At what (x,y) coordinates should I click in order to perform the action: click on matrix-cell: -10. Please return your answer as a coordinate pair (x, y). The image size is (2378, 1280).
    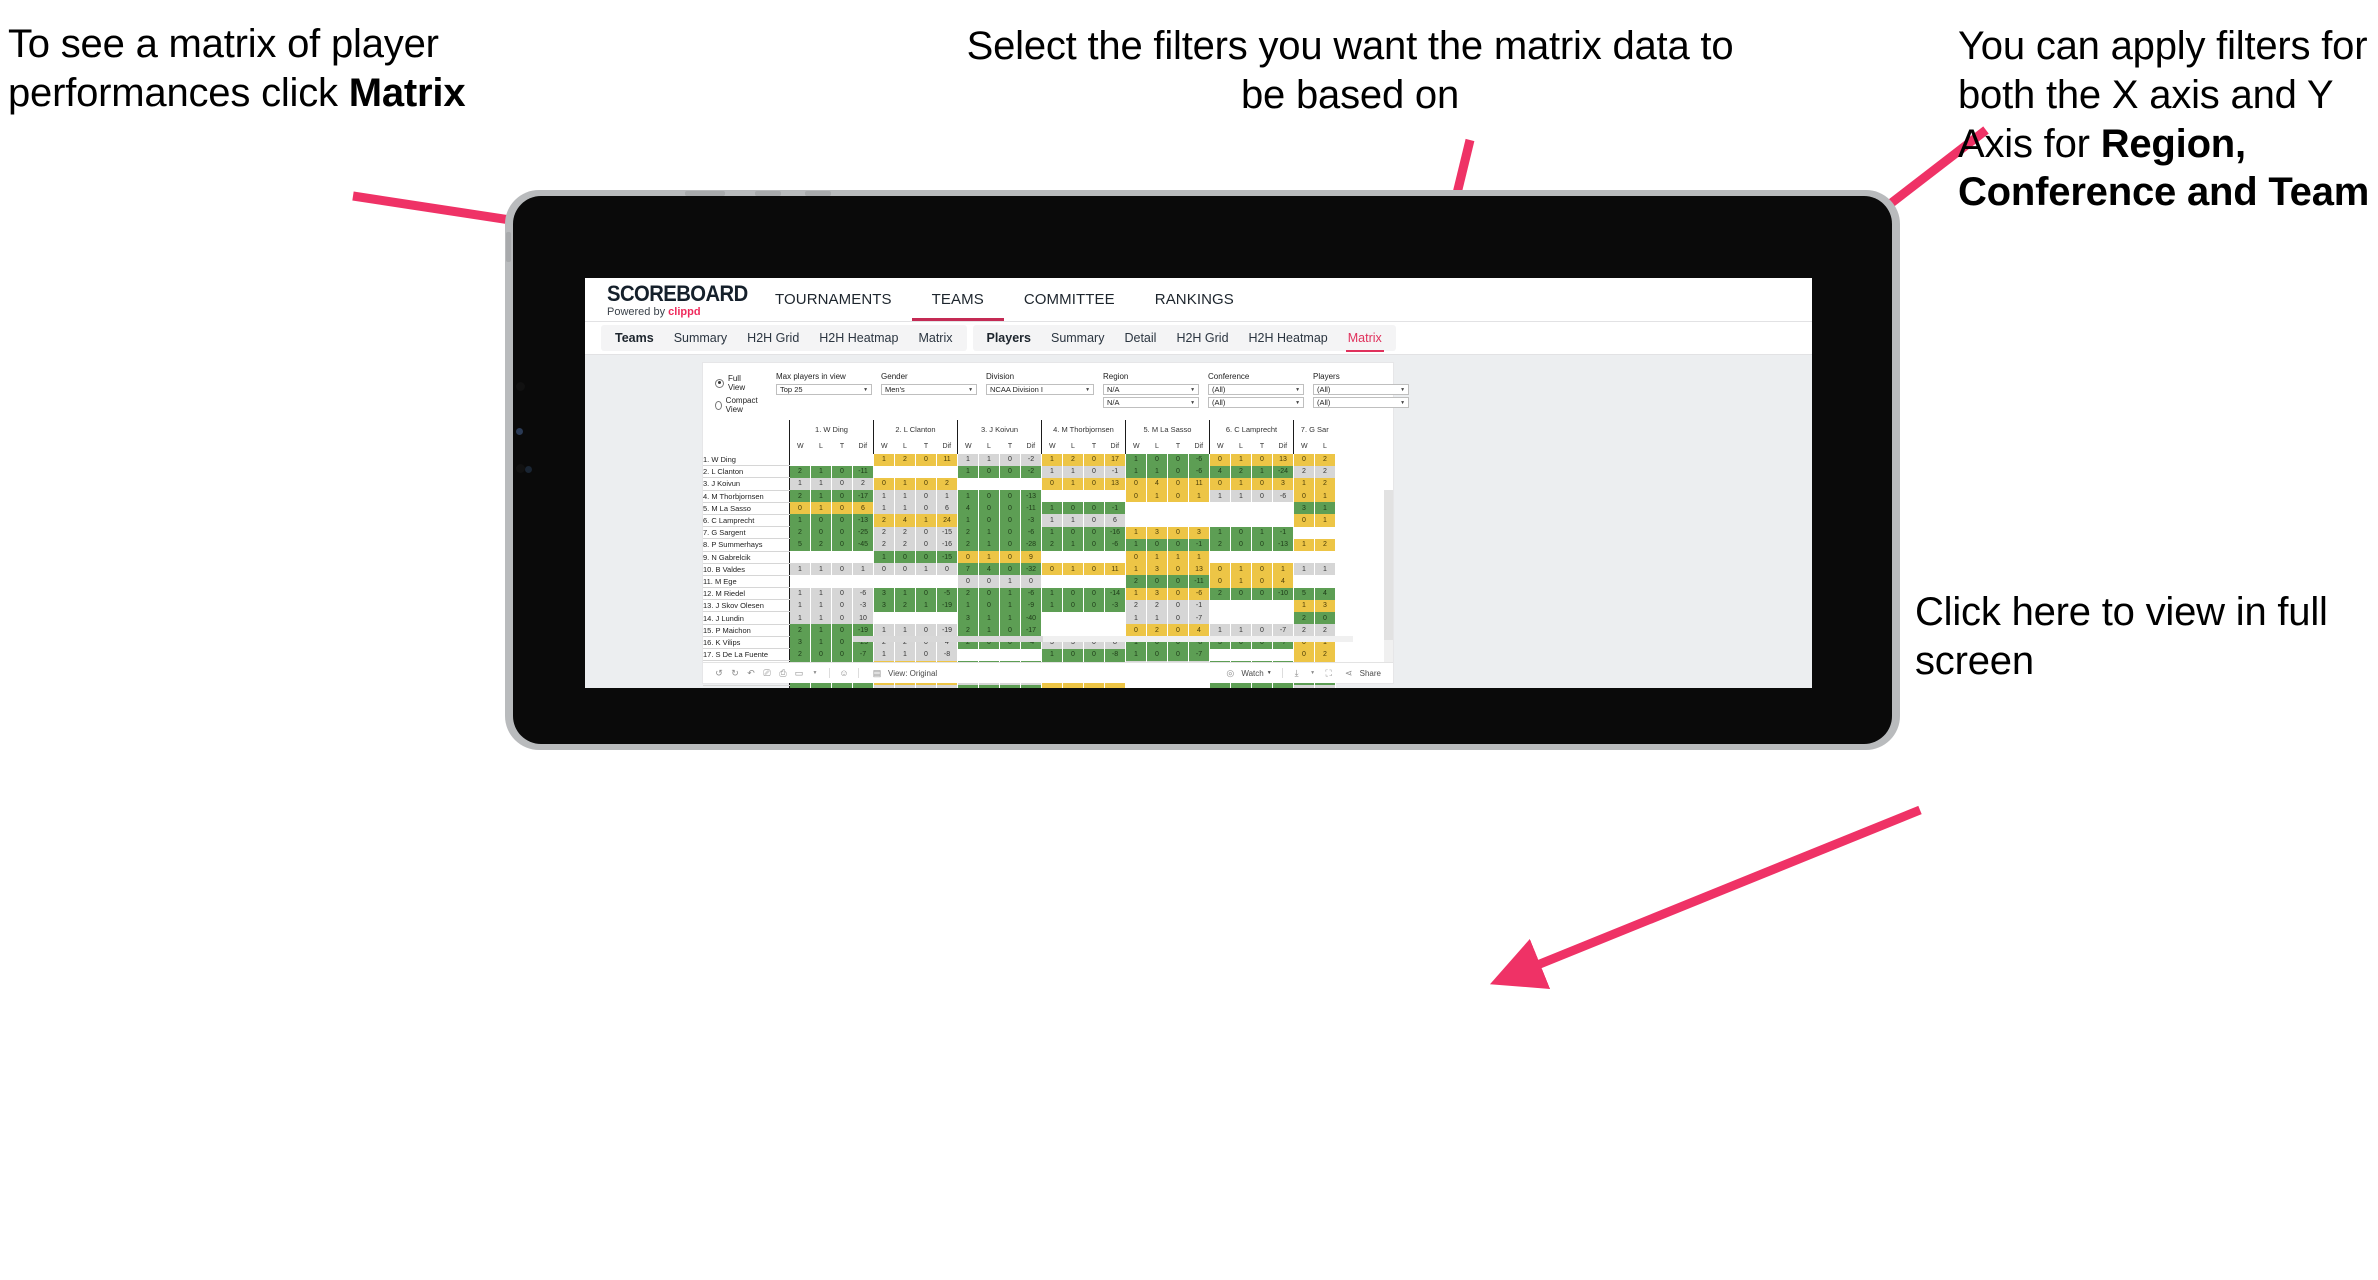
    Looking at the image, I should click on (1283, 593).